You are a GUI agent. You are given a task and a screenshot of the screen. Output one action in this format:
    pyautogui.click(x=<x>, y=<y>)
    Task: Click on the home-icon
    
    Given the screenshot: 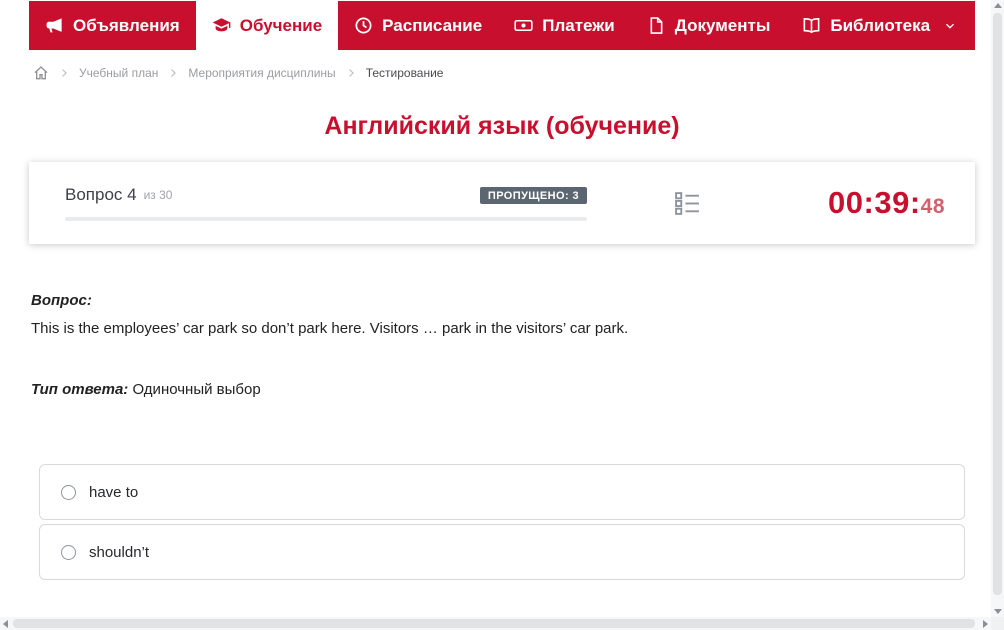 What is the action you would take?
    pyautogui.click(x=41, y=73)
    